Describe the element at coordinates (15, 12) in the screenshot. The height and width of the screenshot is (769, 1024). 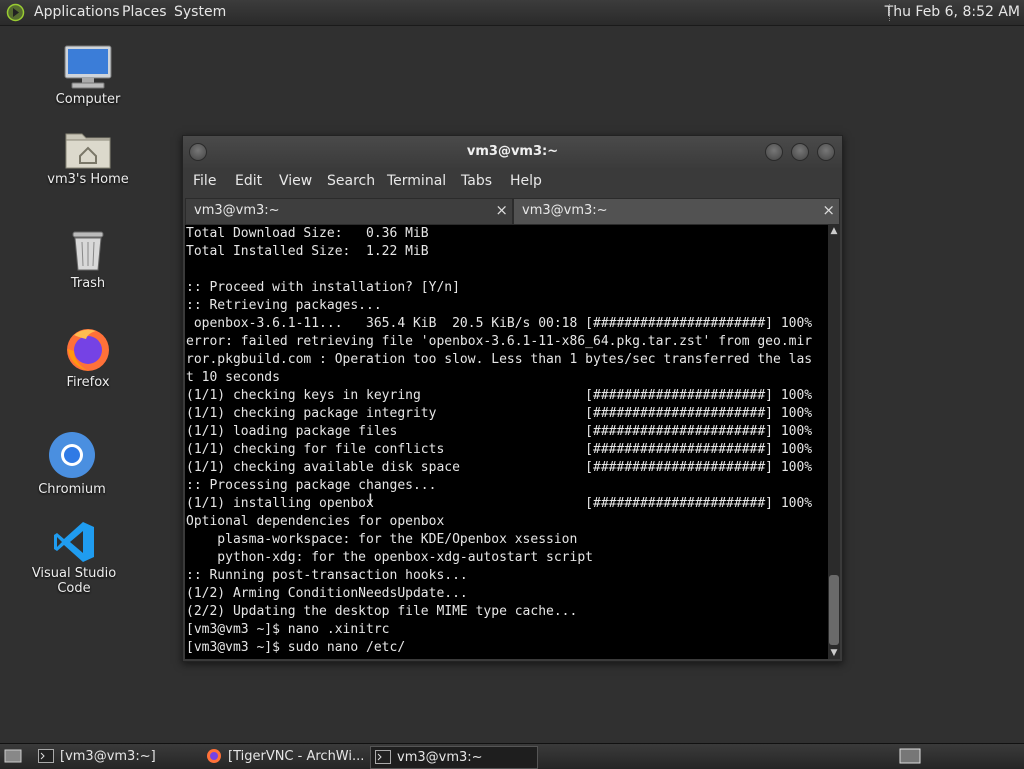
I see `distro-logo-icon` at that location.